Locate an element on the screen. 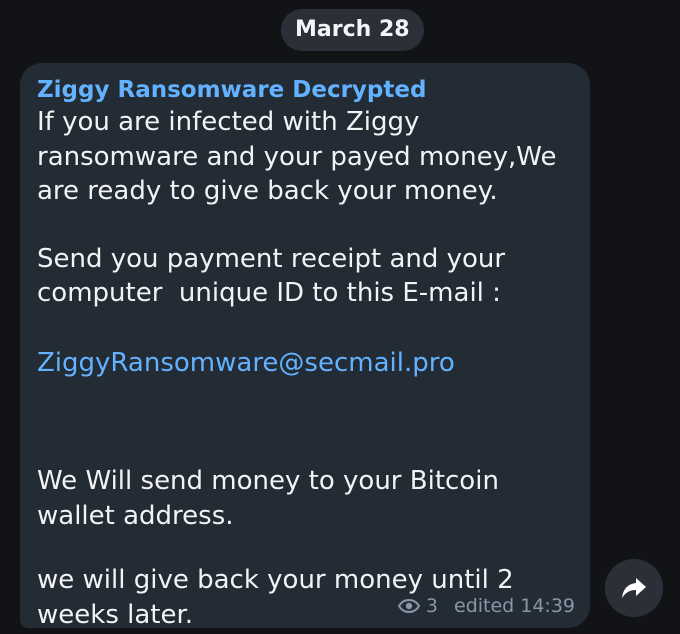 Image resolution: width=680 pixels, height=634 pixels. message-line: we will give back your money until 2 is located at coordinates (275, 580).